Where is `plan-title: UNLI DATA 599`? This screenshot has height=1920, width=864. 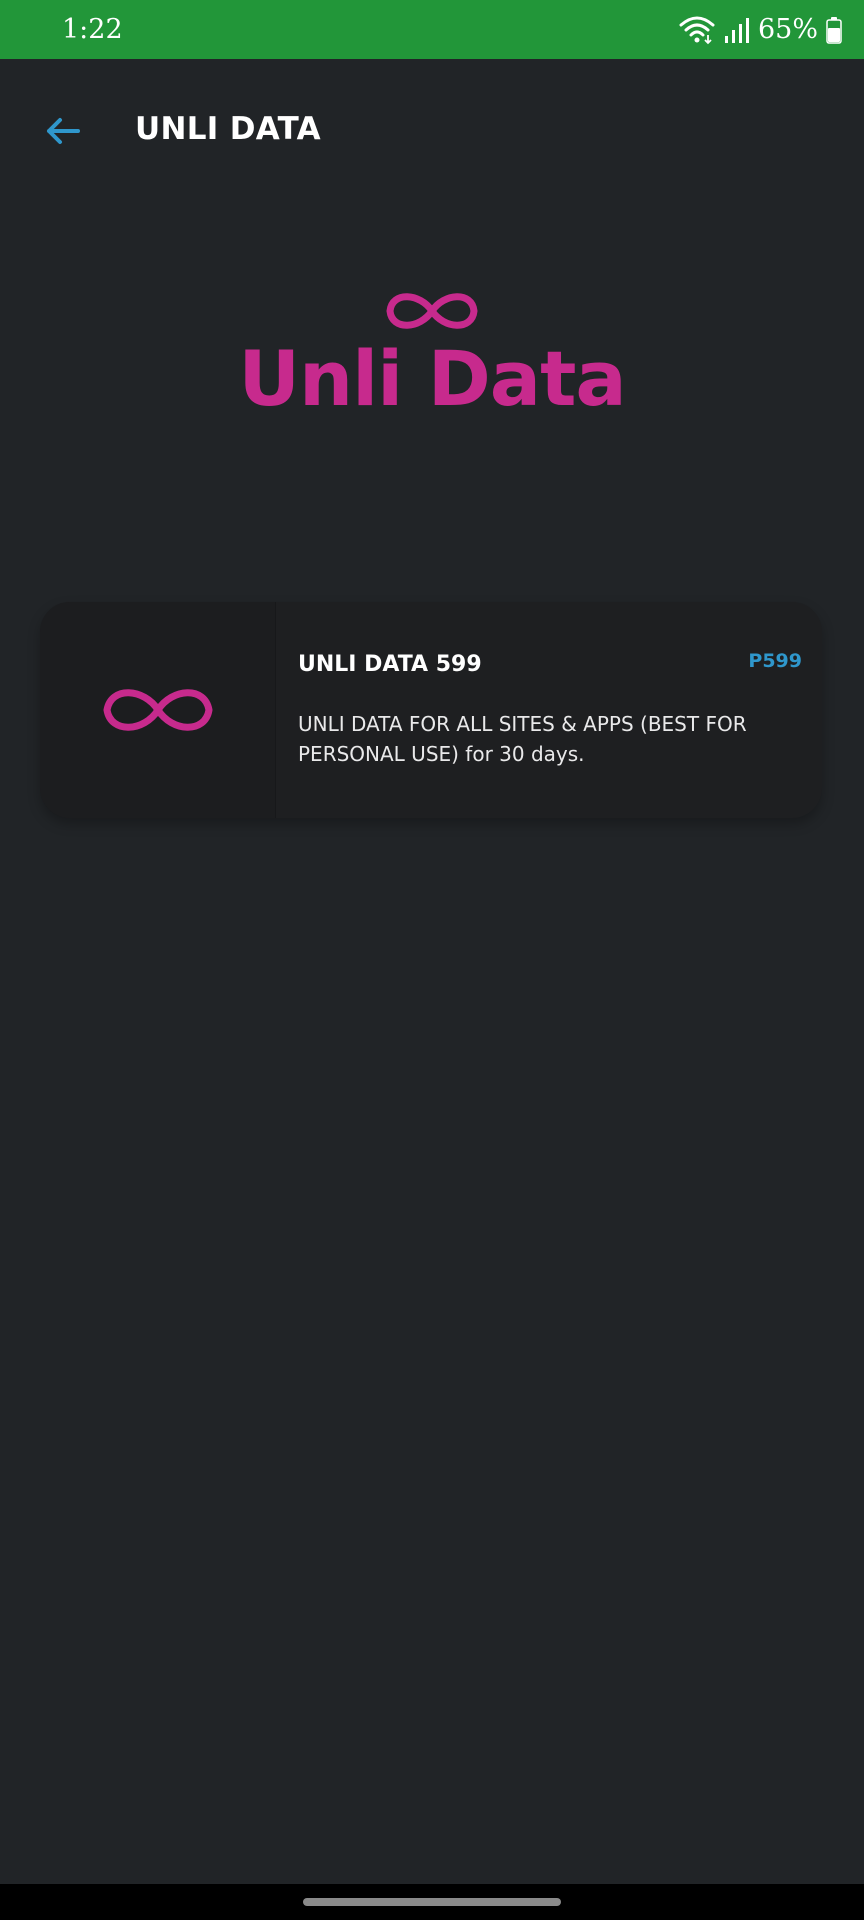
plan-title: UNLI DATA 599 is located at coordinates (390, 664).